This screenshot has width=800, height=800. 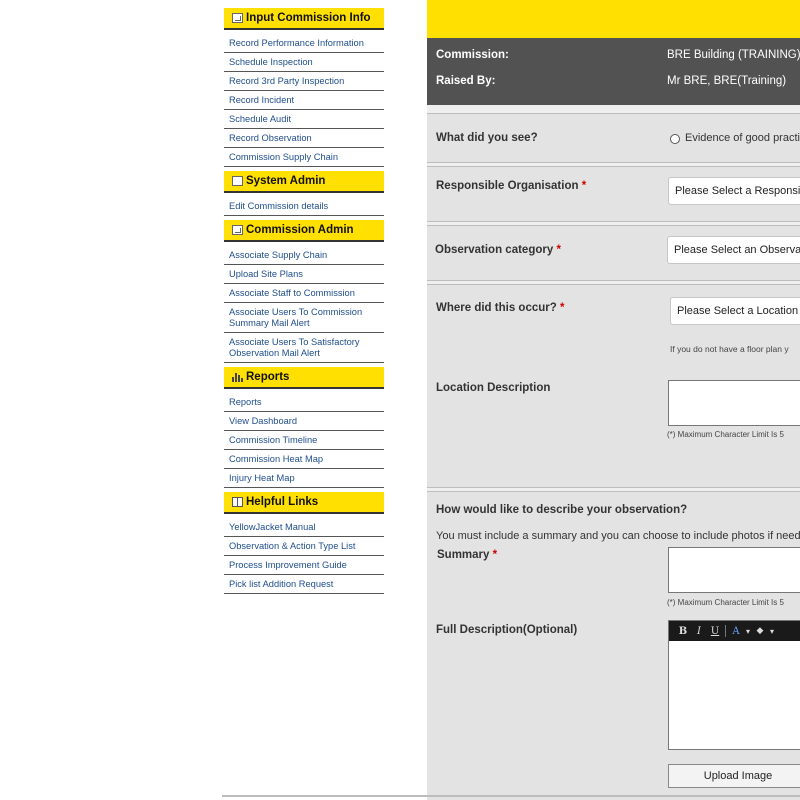 I want to click on underline-button: U, so click(x=715, y=631).